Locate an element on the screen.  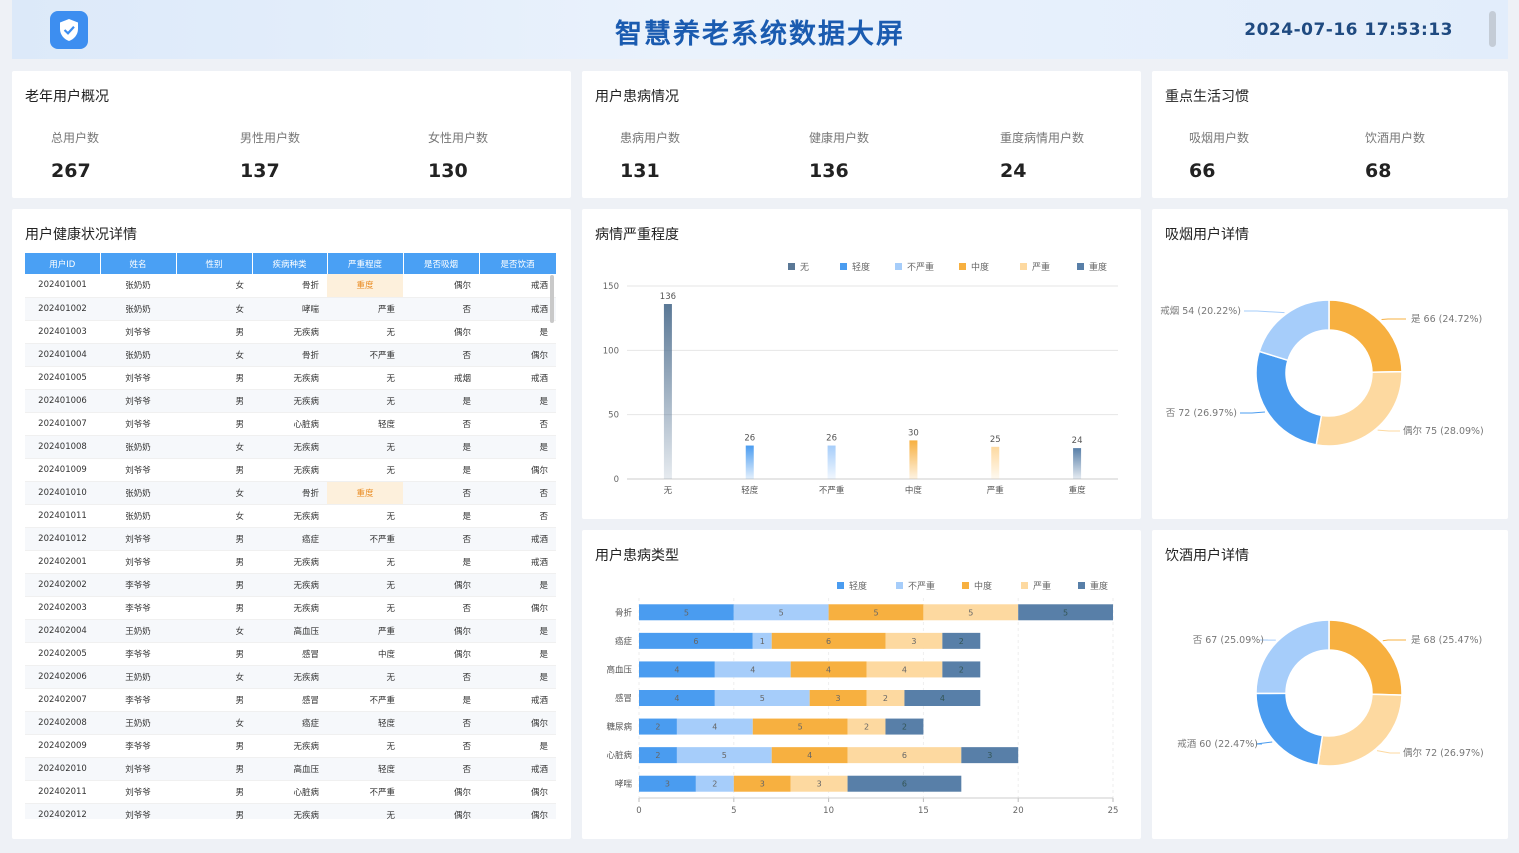
table-row: 202402010 刘爷爷男高血压 轻度否戒酒 is located at coordinates (290, 769).